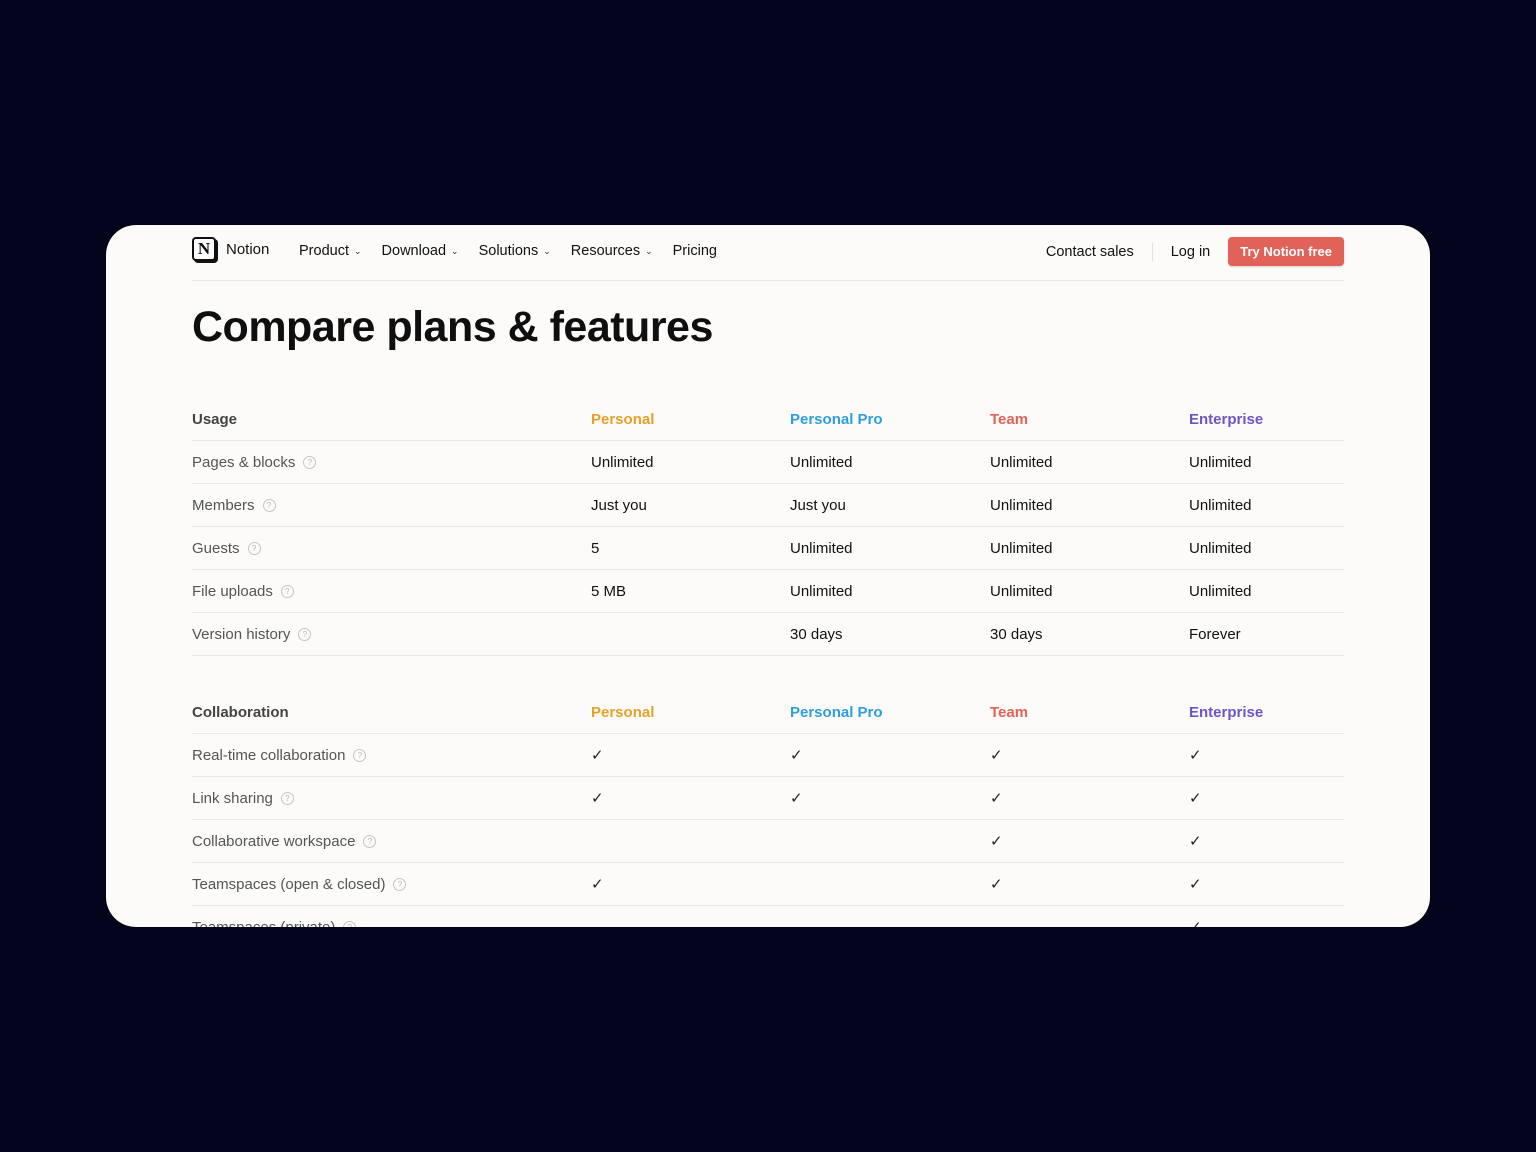  Describe the element at coordinates (414, 251) in the screenshot. I see `nav-label: Download` at that location.